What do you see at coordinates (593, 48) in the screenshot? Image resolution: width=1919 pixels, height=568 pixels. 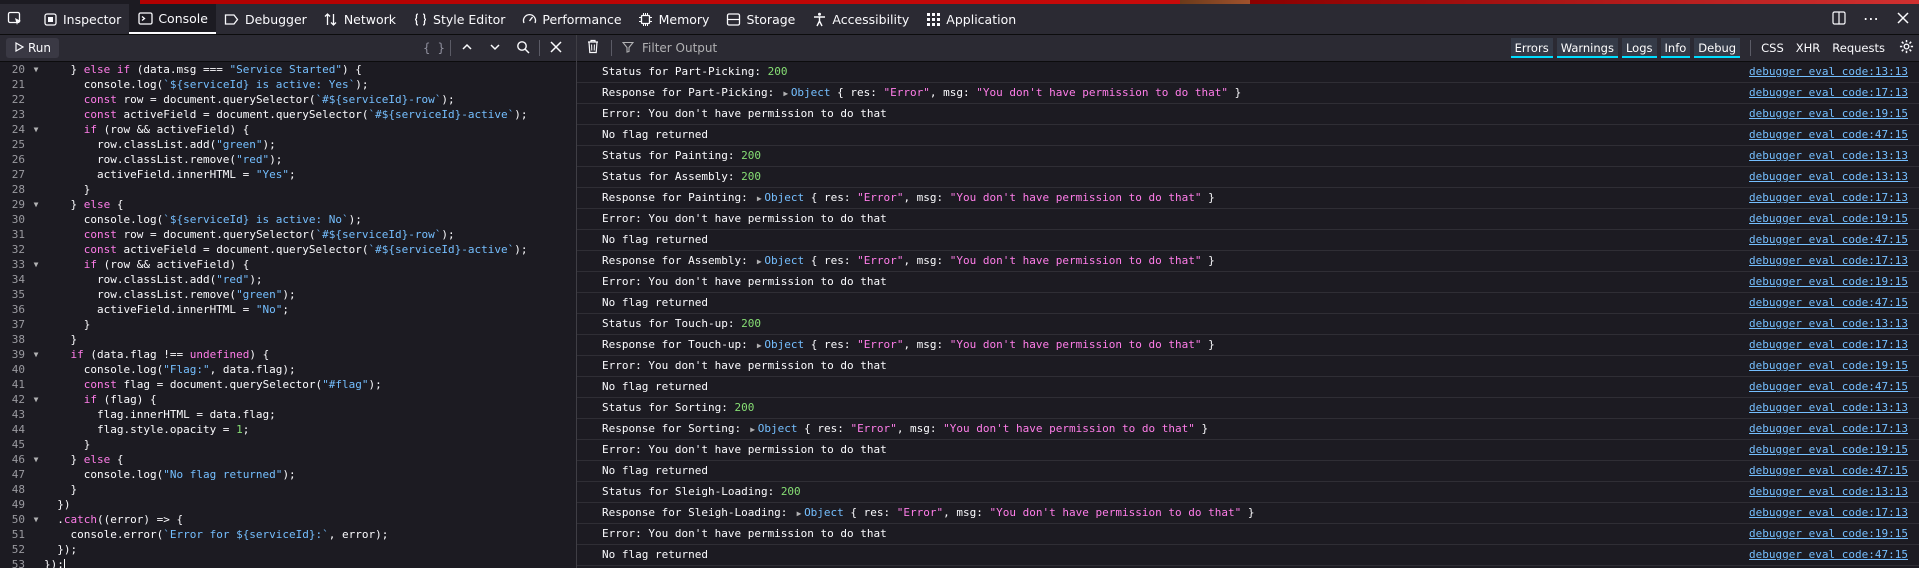 I see `clear-console-button` at bounding box center [593, 48].